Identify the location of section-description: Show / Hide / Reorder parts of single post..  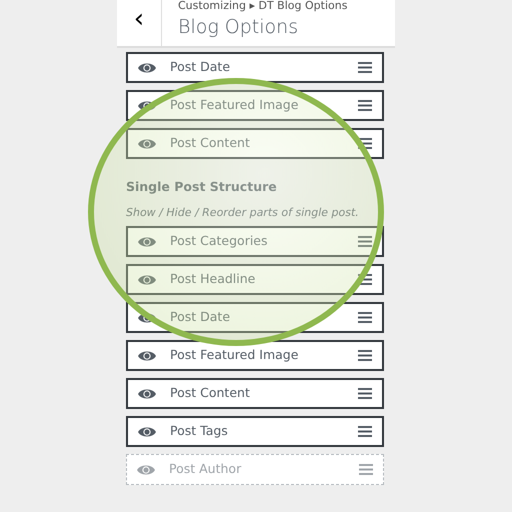
(243, 212).